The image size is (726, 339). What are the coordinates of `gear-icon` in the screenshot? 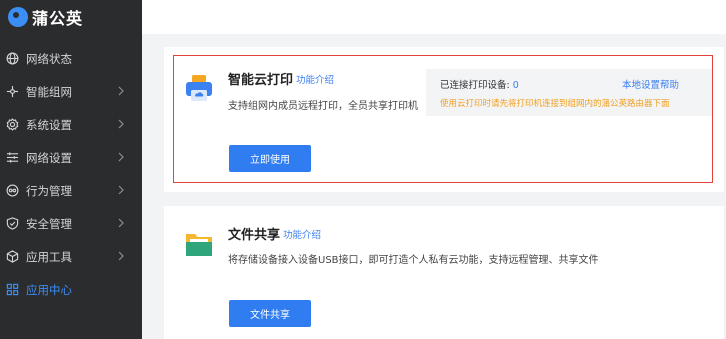 It's located at (12, 124).